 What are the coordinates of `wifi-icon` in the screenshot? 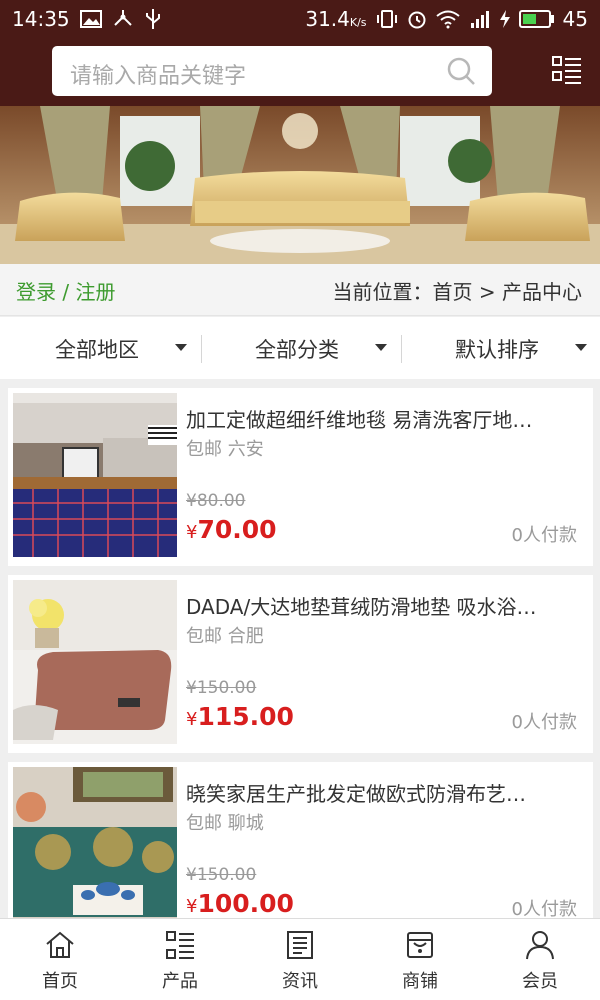 It's located at (447, 19).